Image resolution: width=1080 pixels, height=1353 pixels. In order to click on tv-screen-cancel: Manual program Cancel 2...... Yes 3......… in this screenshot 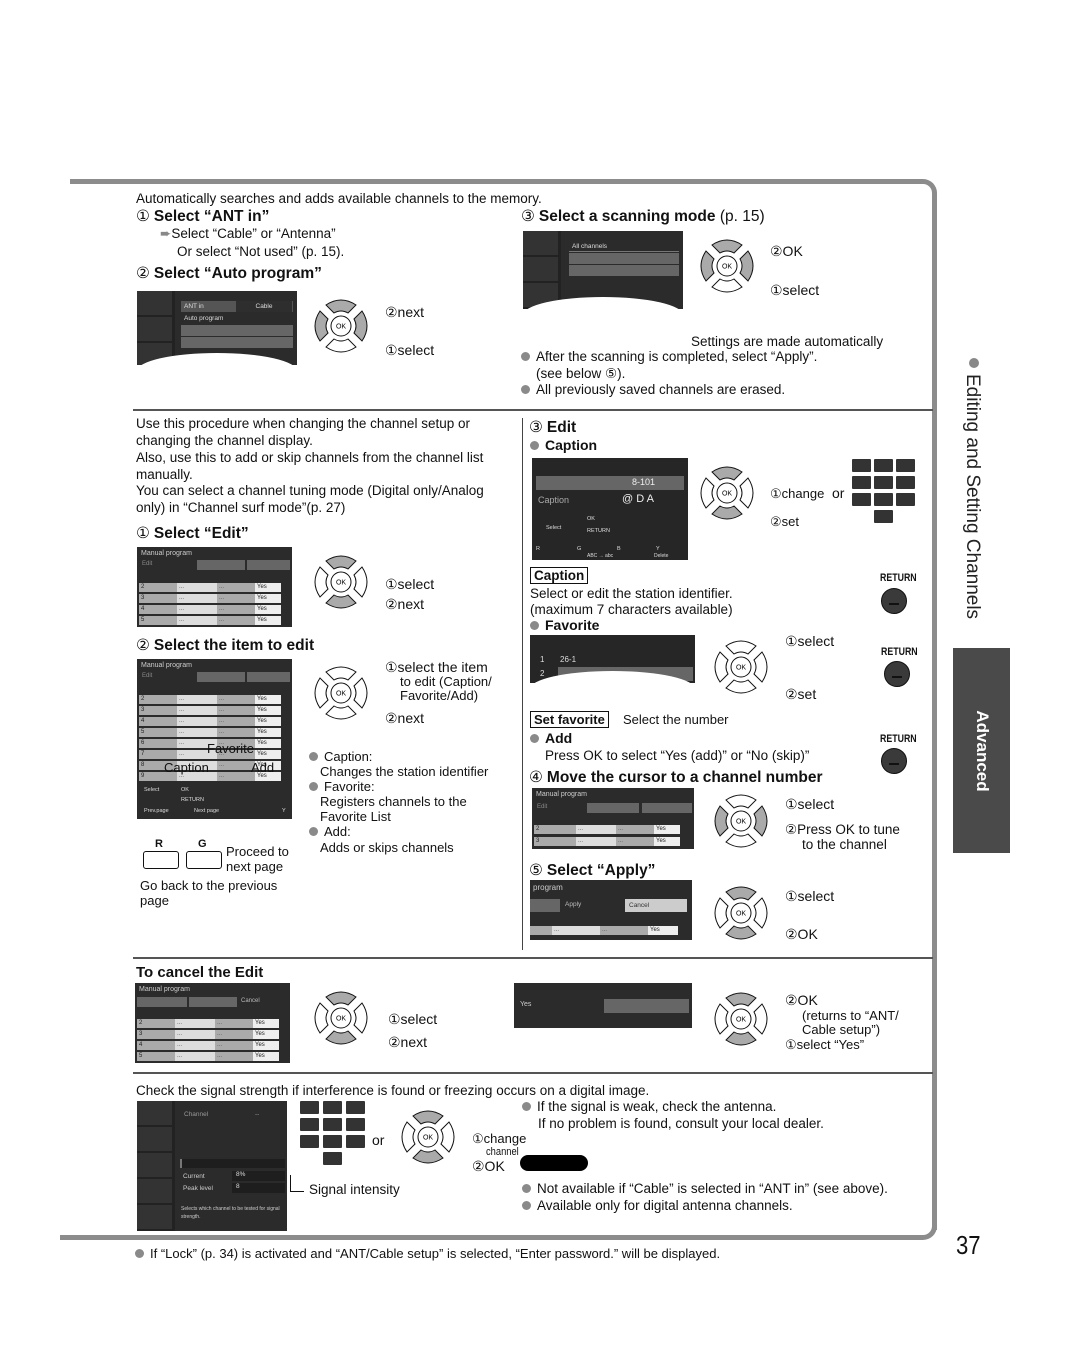, I will do `click(212, 1023)`.